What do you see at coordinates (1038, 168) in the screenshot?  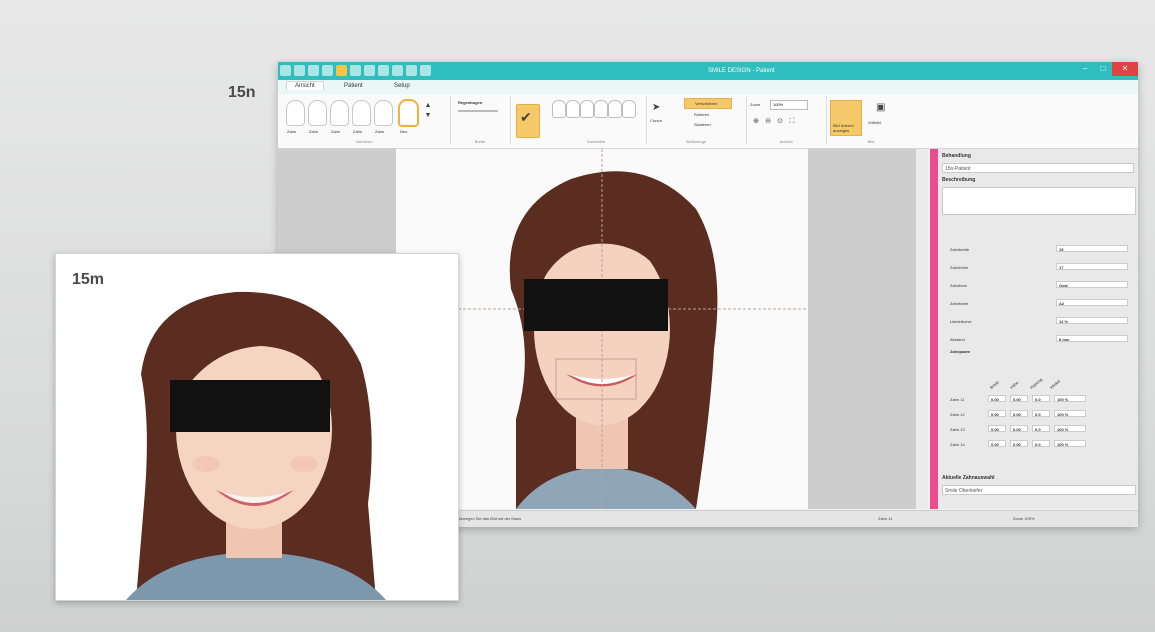 I see `treatment-name-field: 15n-Patient` at bounding box center [1038, 168].